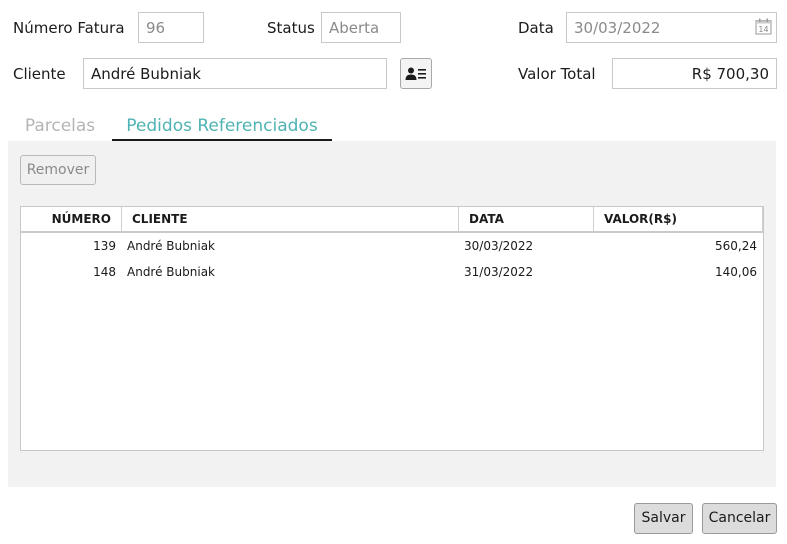 This screenshot has height=544, width=787. What do you see at coordinates (617, 28) in the screenshot?
I see `data-value: 30/03/2022` at bounding box center [617, 28].